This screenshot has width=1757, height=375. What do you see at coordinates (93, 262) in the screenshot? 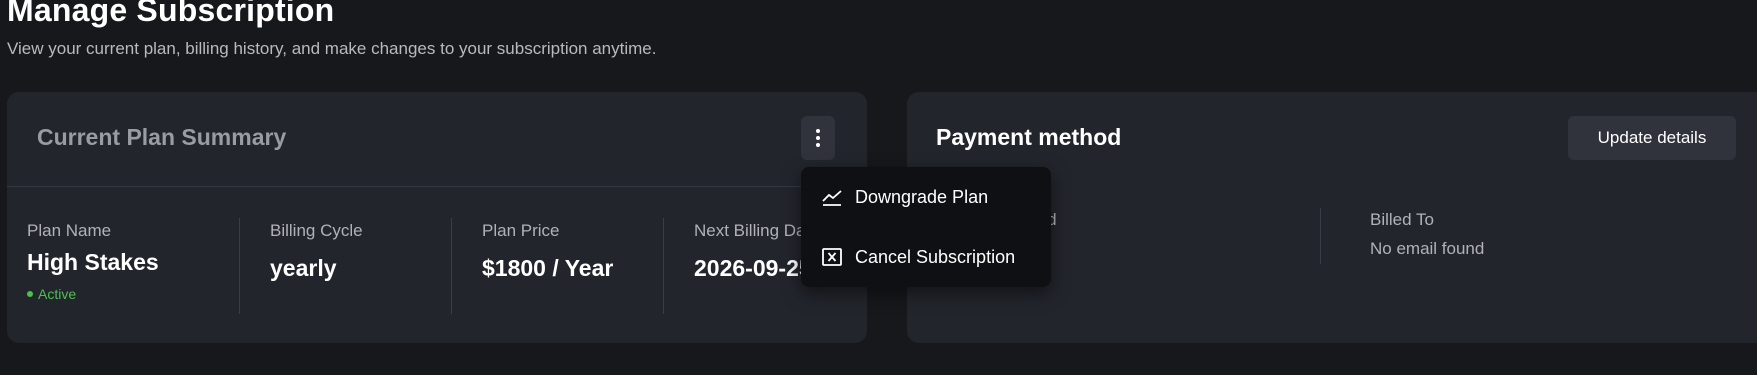
I see `plan-name-value: High Stakes` at bounding box center [93, 262].